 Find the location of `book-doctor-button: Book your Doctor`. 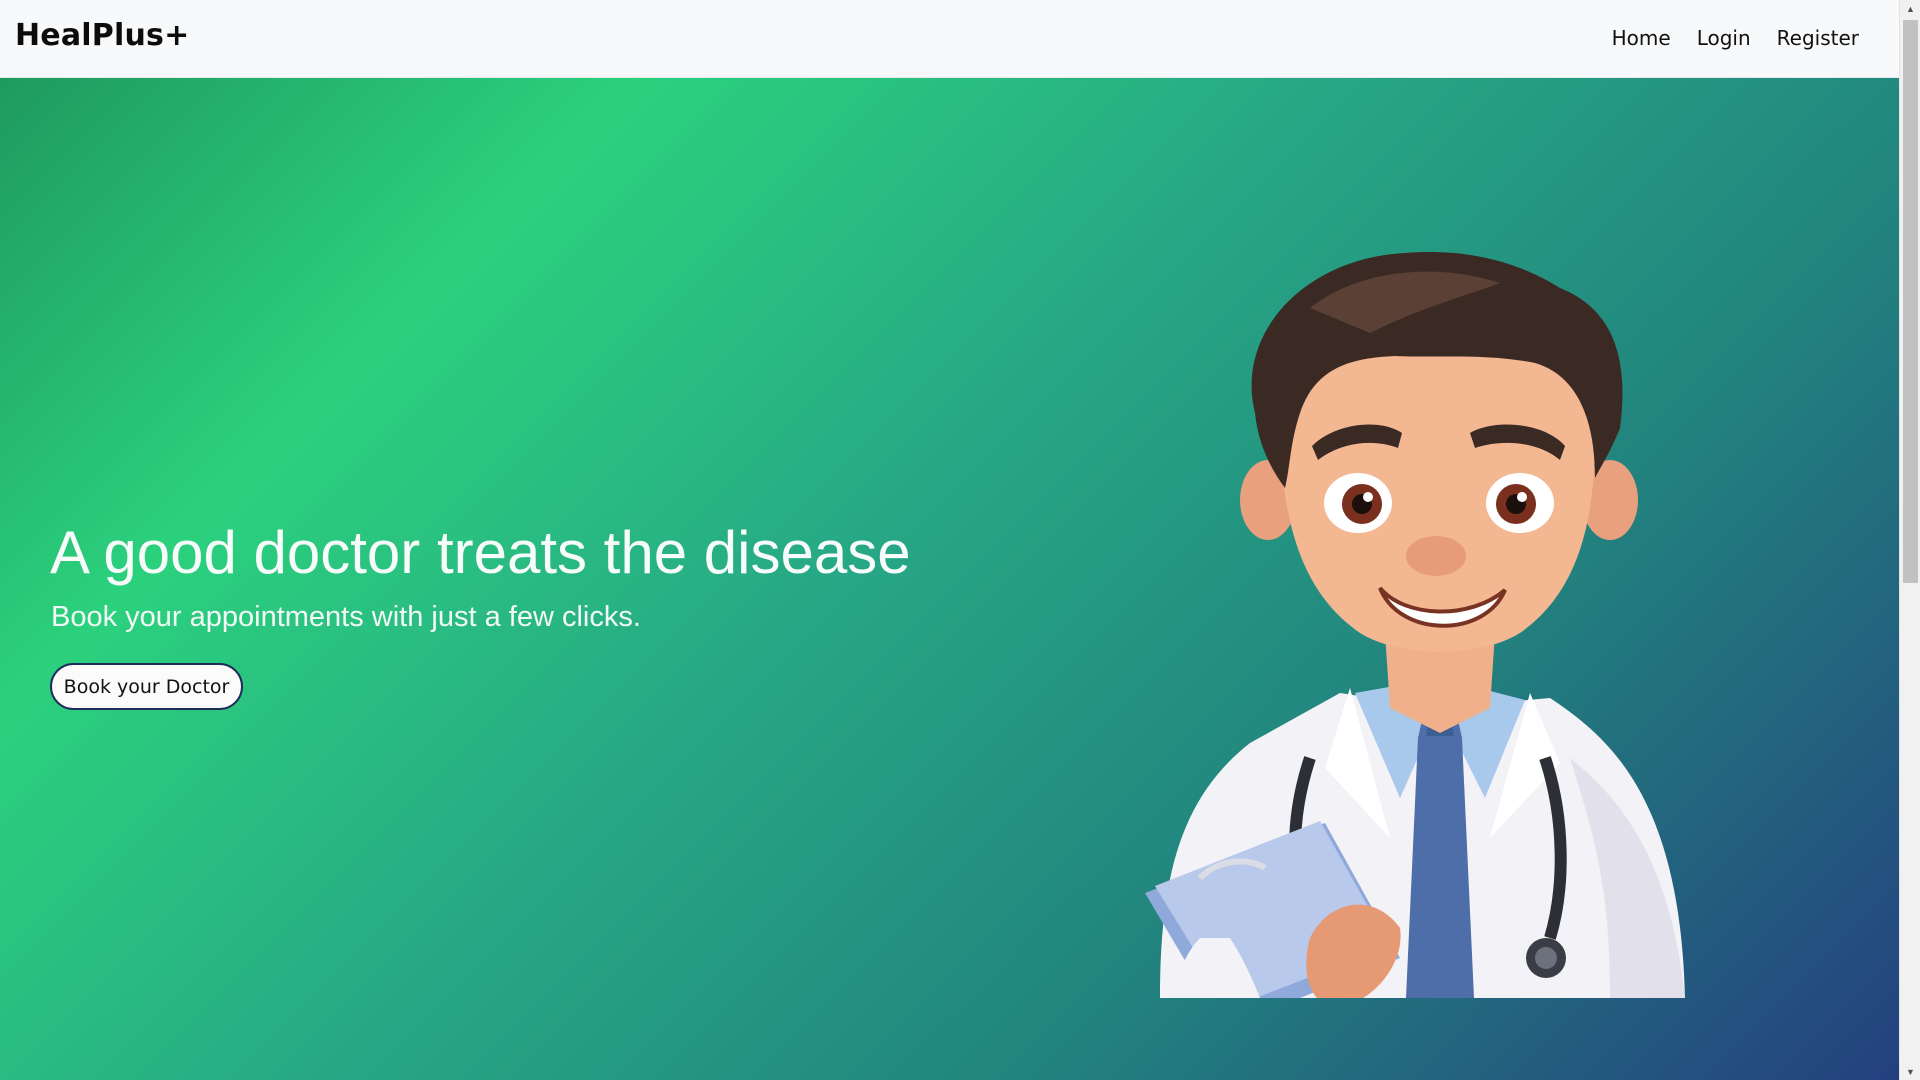

book-doctor-button: Book your Doctor is located at coordinates (146, 686).